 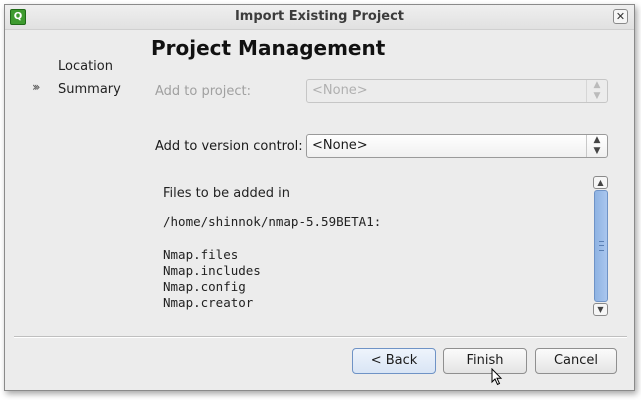 I want to click on scrollbar-thumb, so click(x=601, y=246).